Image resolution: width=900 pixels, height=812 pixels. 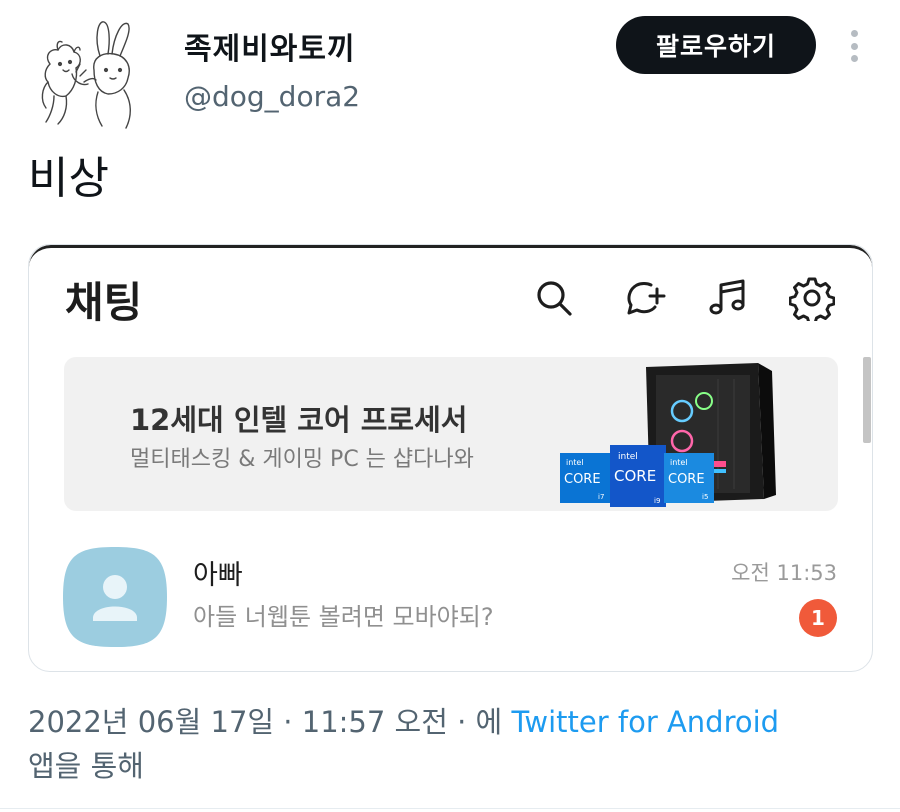 I want to click on user-handle: @dog_dora2, so click(x=272, y=96).